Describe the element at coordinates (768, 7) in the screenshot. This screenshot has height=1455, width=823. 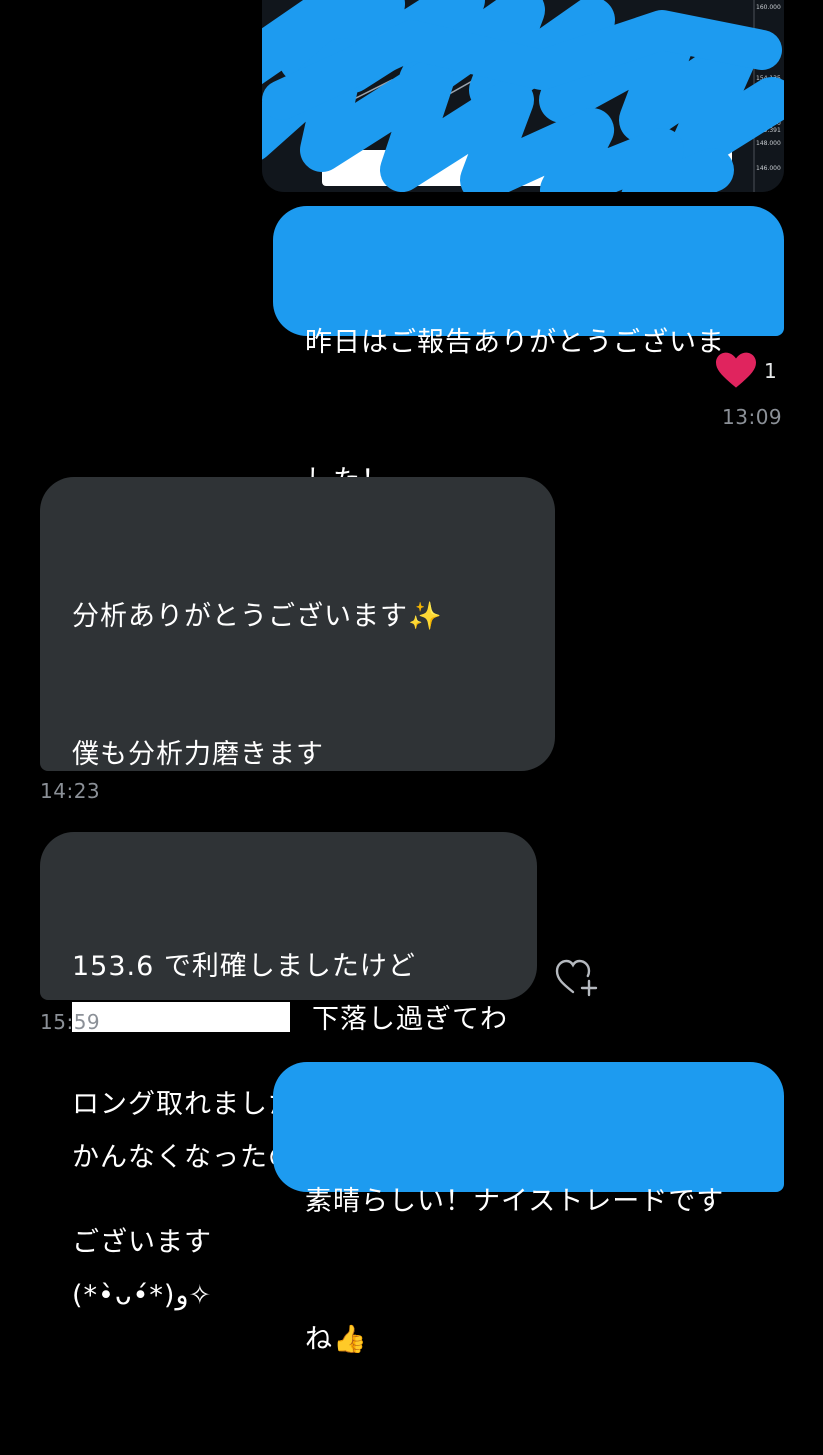
I see `axis-label: 160.000` at that location.